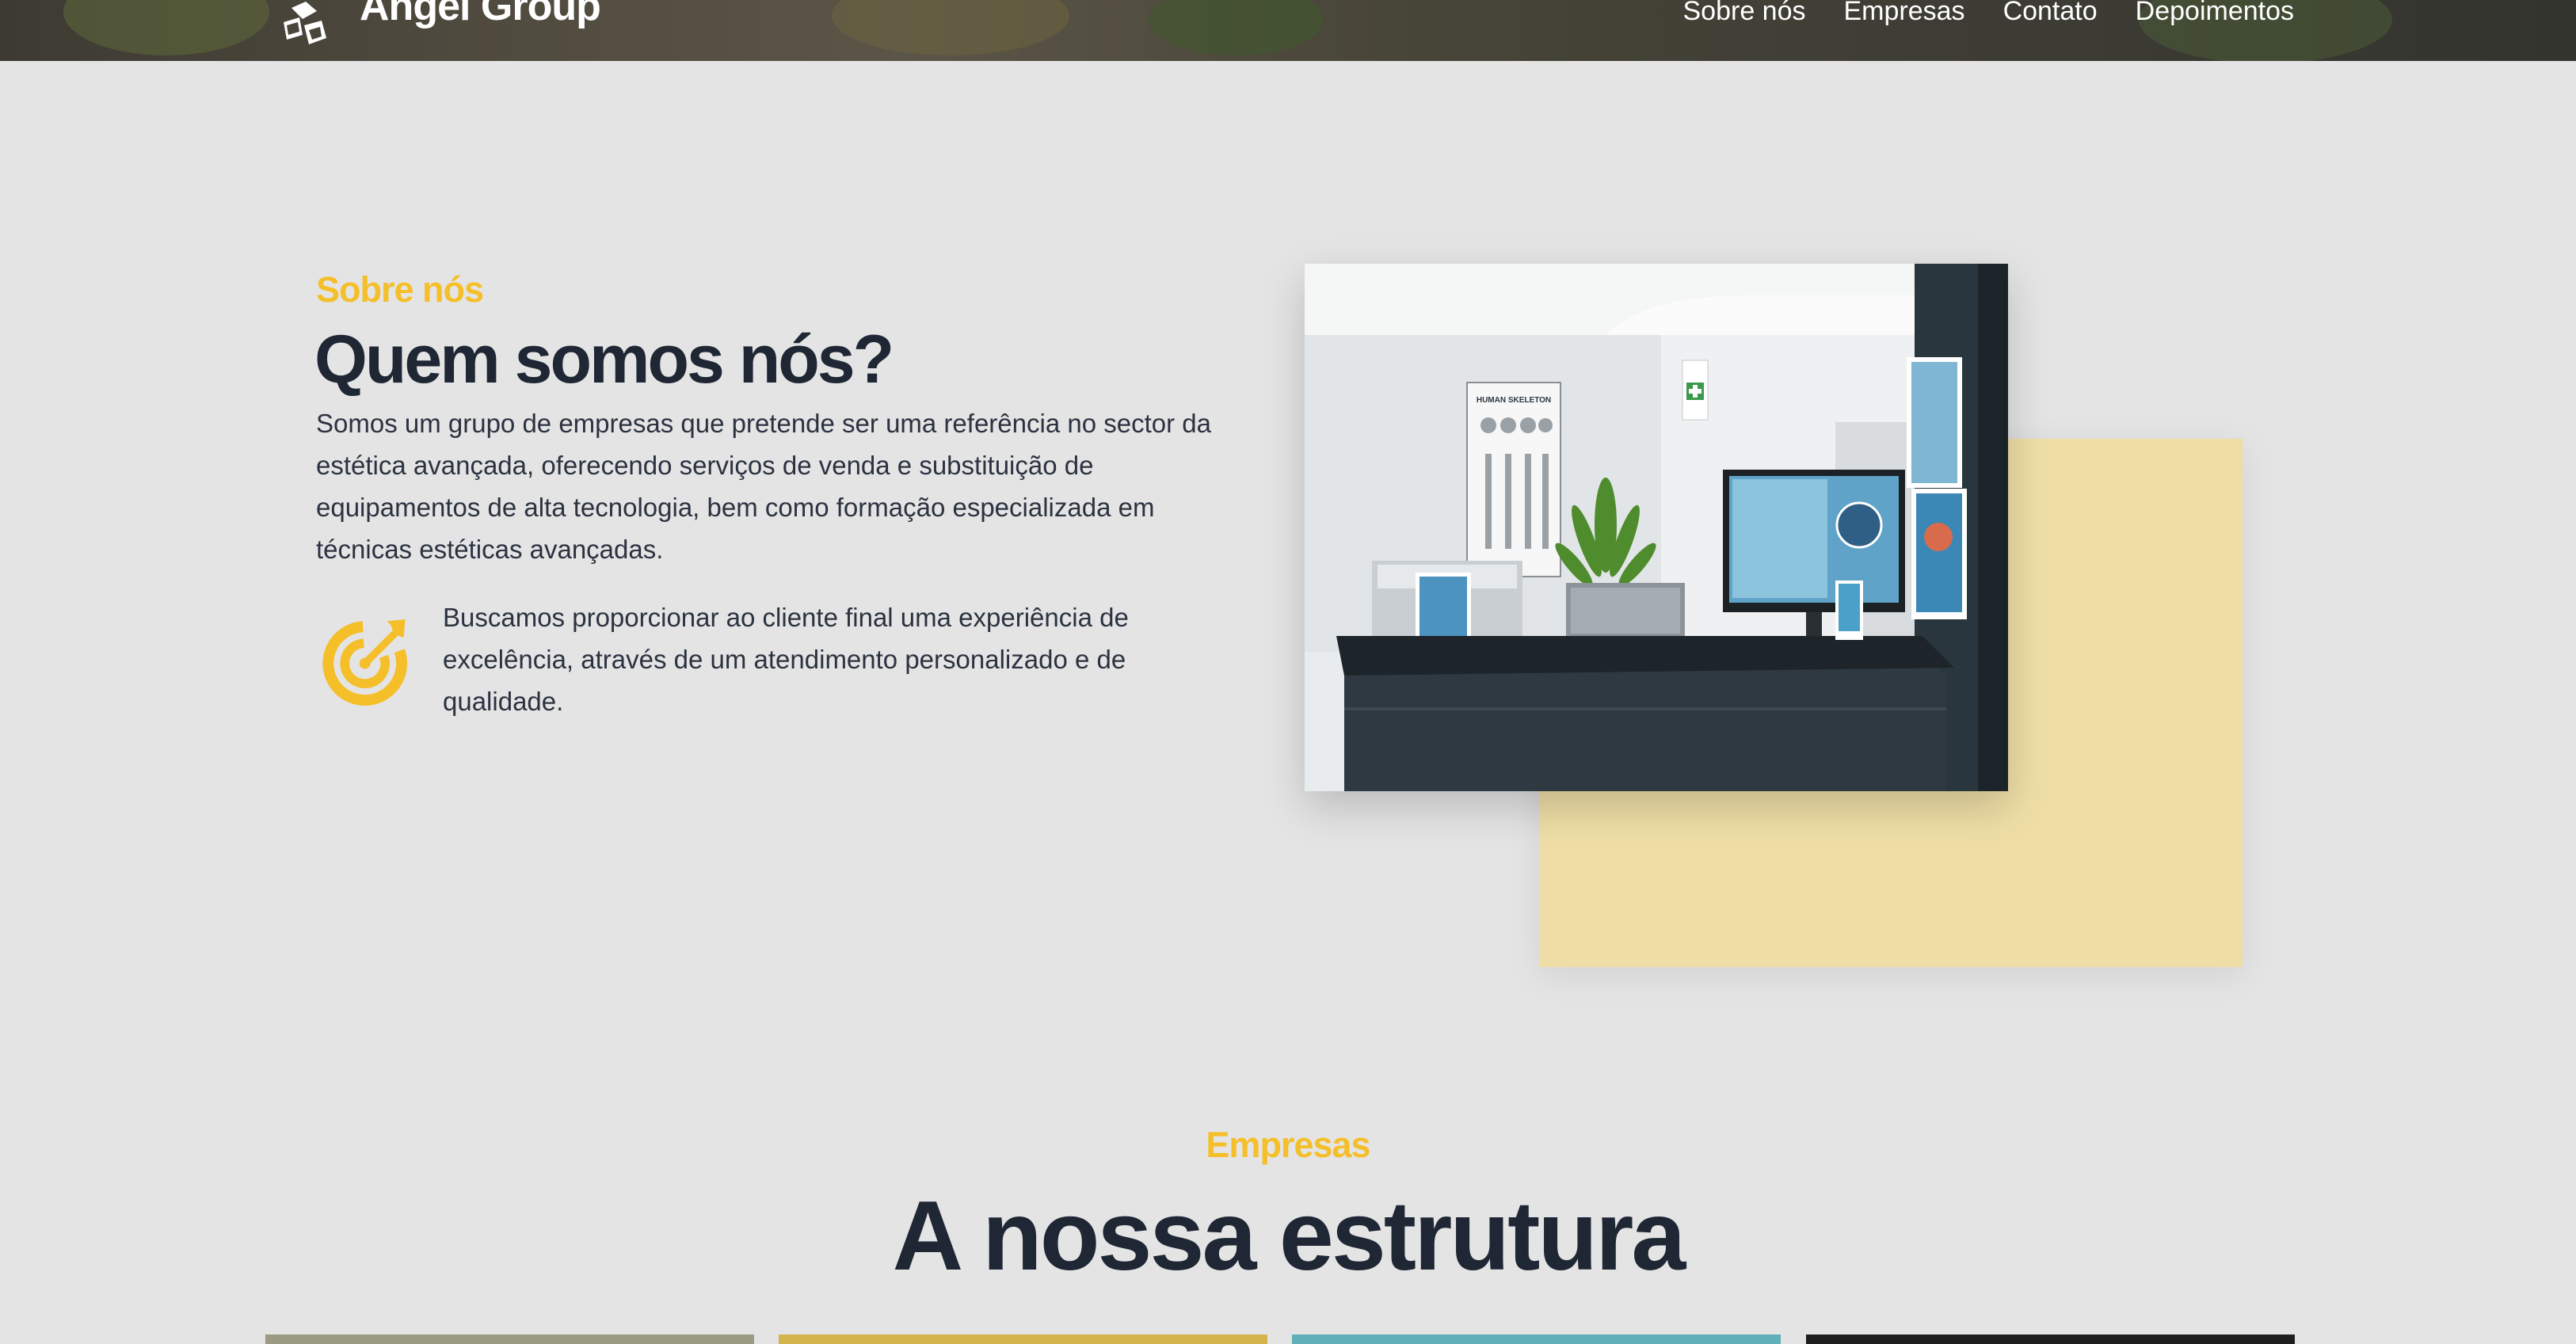 This screenshot has height=1344, width=2576. What do you see at coordinates (1288, 1145) in the screenshot?
I see `section-eyebrow: Empresas` at bounding box center [1288, 1145].